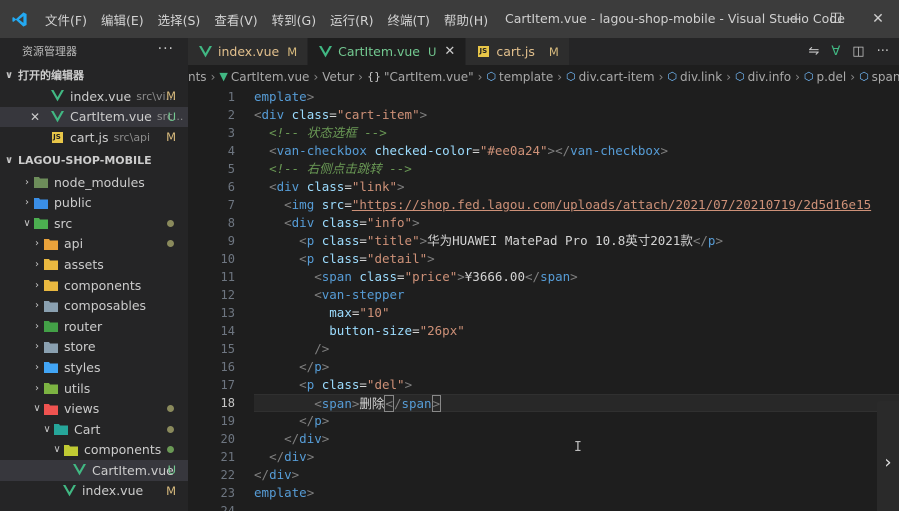 The width and height of the screenshot is (899, 511). What do you see at coordinates (270, 77) in the screenshot?
I see `breadcrumb-item: CartItem.vue` at bounding box center [270, 77].